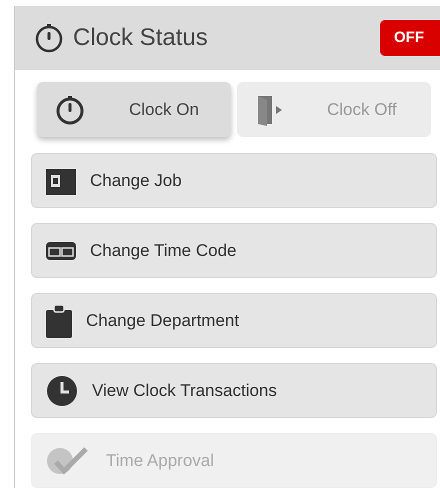  Describe the element at coordinates (234, 320) in the screenshot. I see `action-button: Change Department` at that location.